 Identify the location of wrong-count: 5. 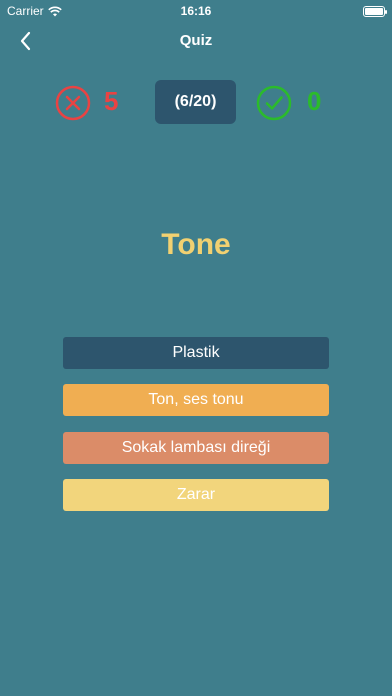
(111, 101).